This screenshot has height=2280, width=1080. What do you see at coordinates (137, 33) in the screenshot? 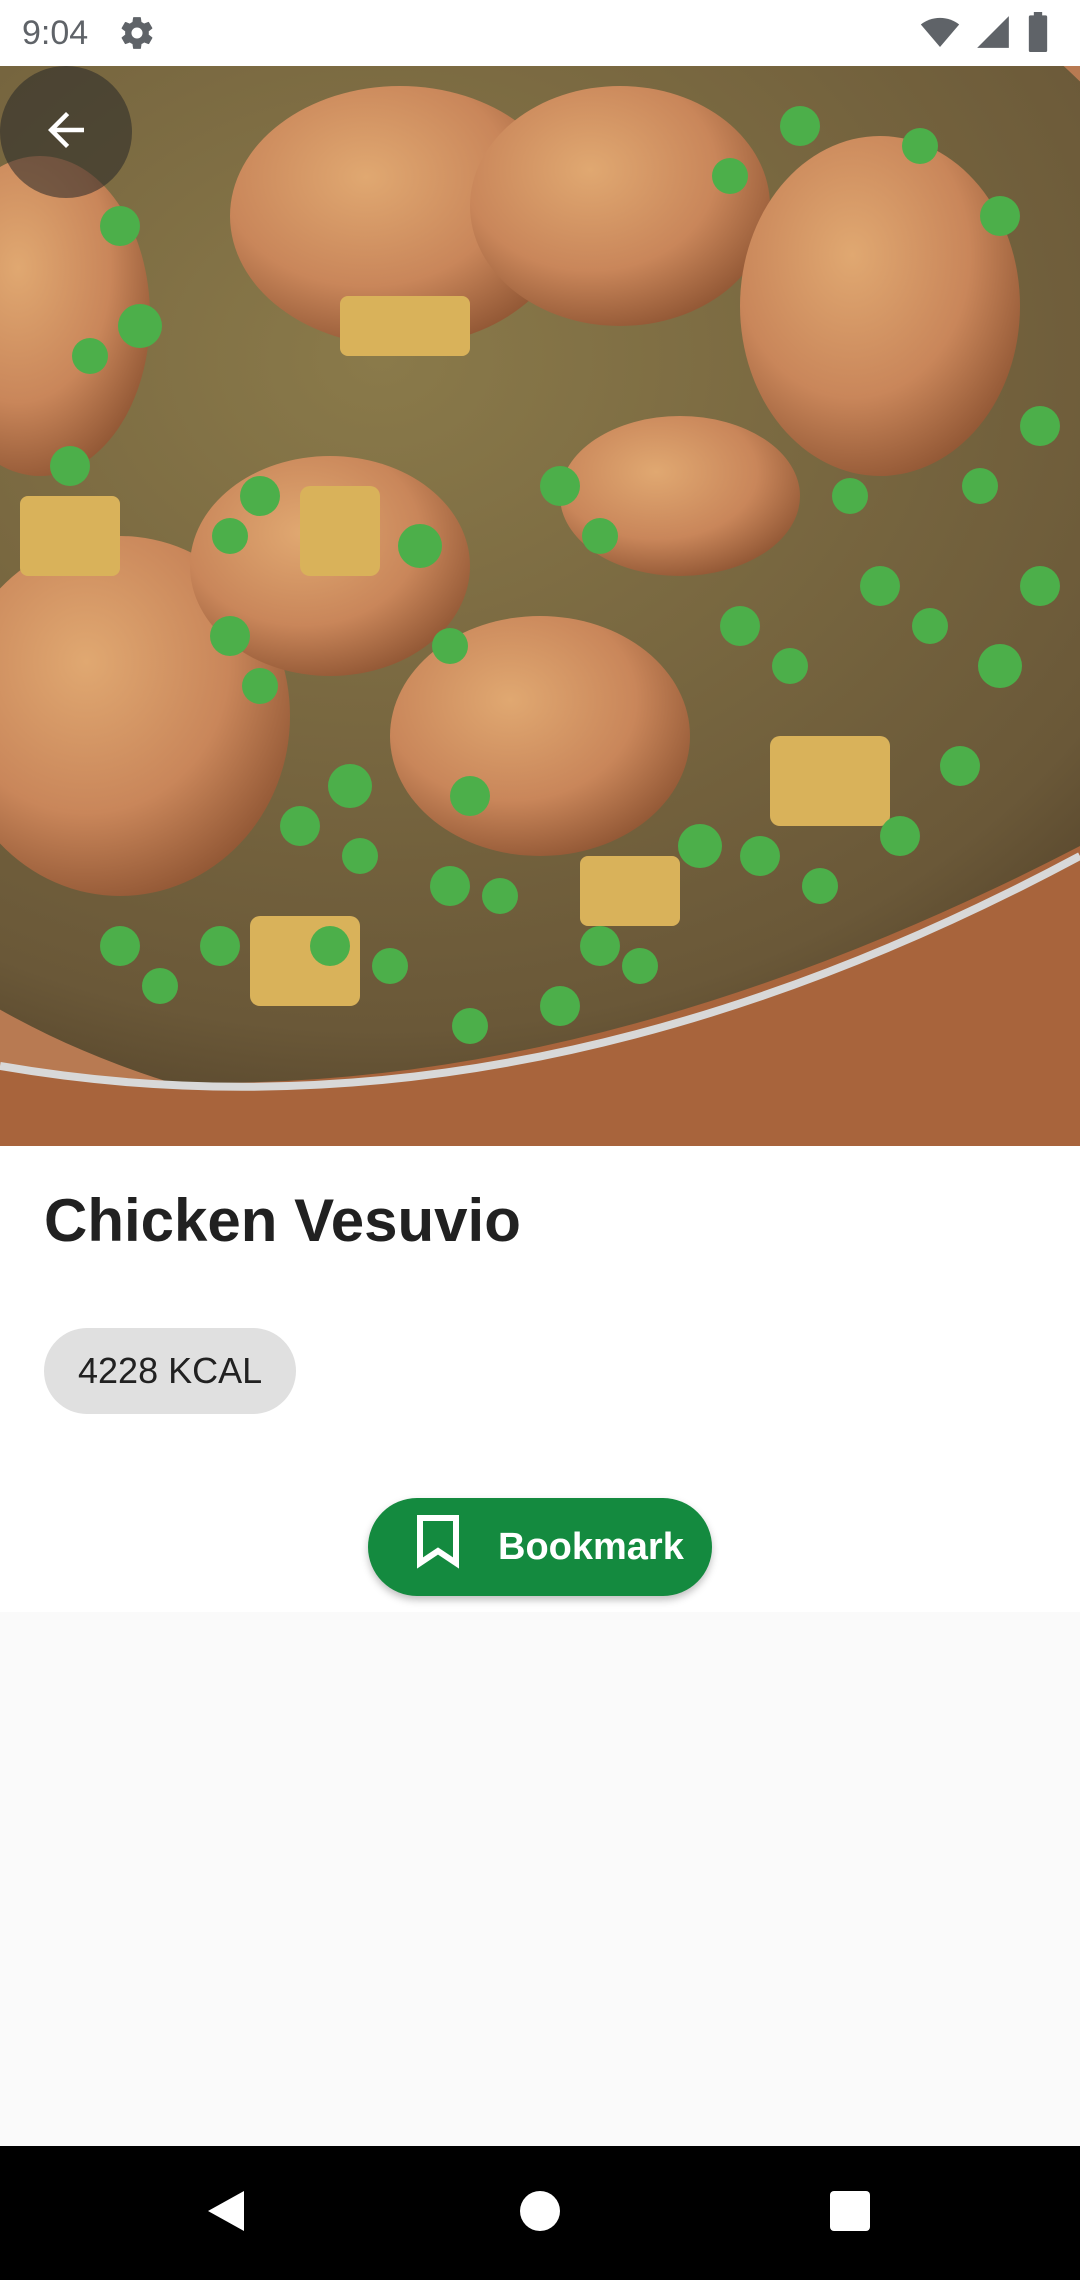
I see `gear-icon` at bounding box center [137, 33].